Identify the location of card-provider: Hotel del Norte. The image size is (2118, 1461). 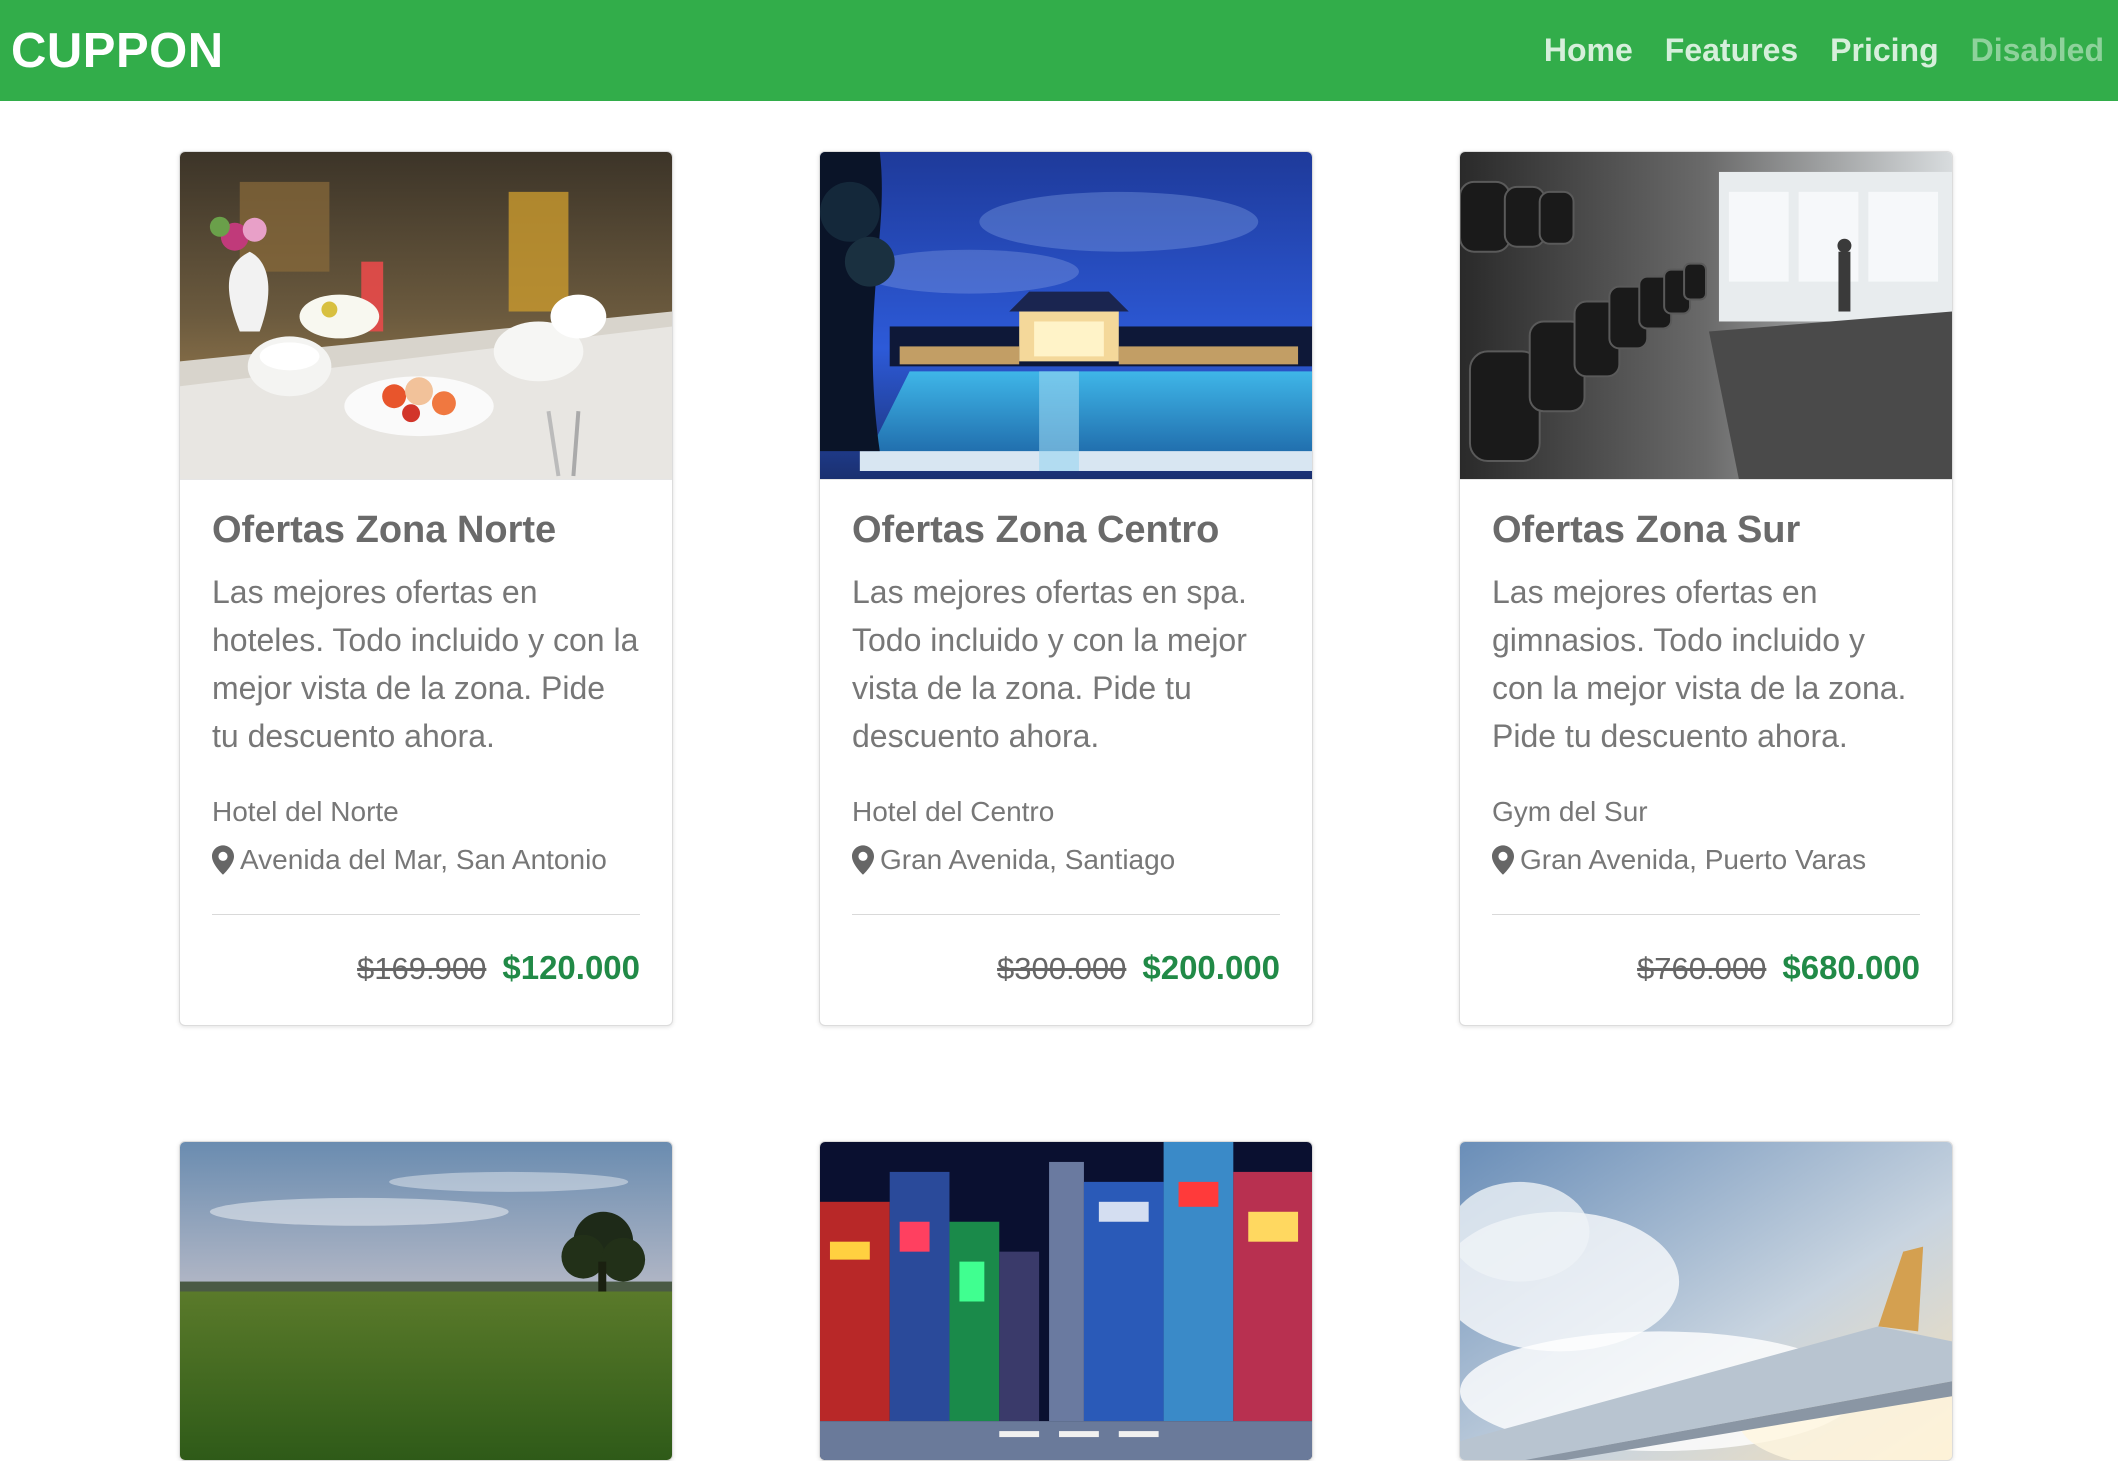
(305, 811).